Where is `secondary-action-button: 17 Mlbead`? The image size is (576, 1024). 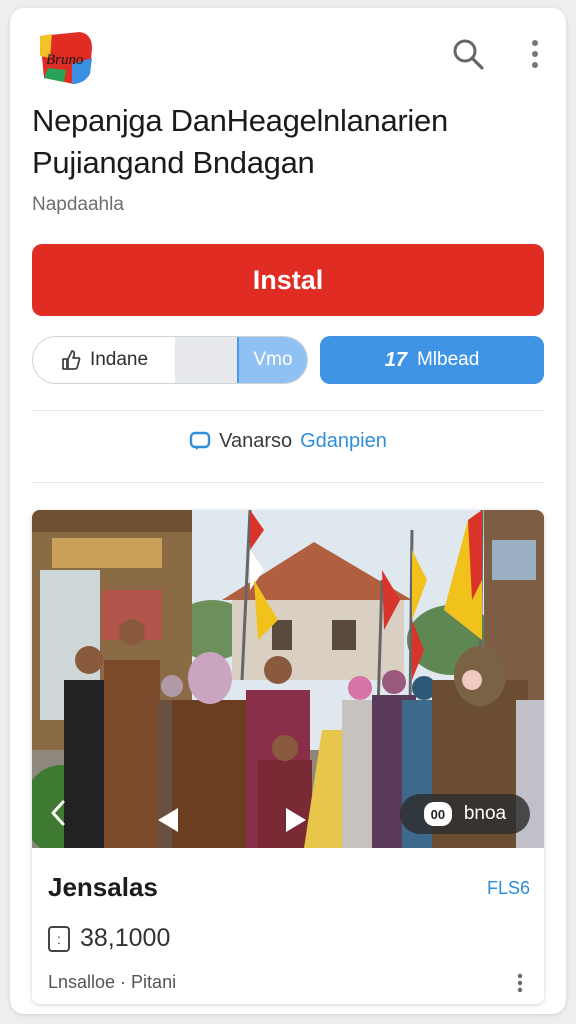
secondary-action-button: 17 Mlbead is located at coordinates (432, 360).